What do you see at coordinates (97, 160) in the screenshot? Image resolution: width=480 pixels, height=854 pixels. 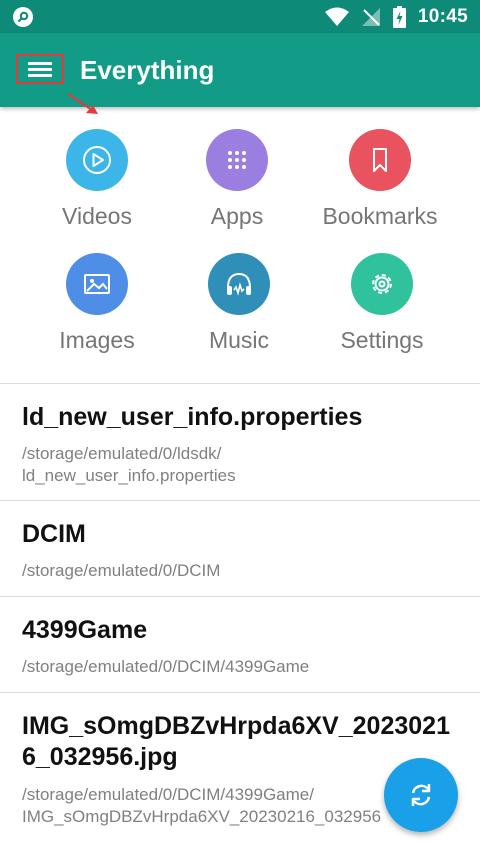 I see `video-play-icon` at bounding box center [97, 160].